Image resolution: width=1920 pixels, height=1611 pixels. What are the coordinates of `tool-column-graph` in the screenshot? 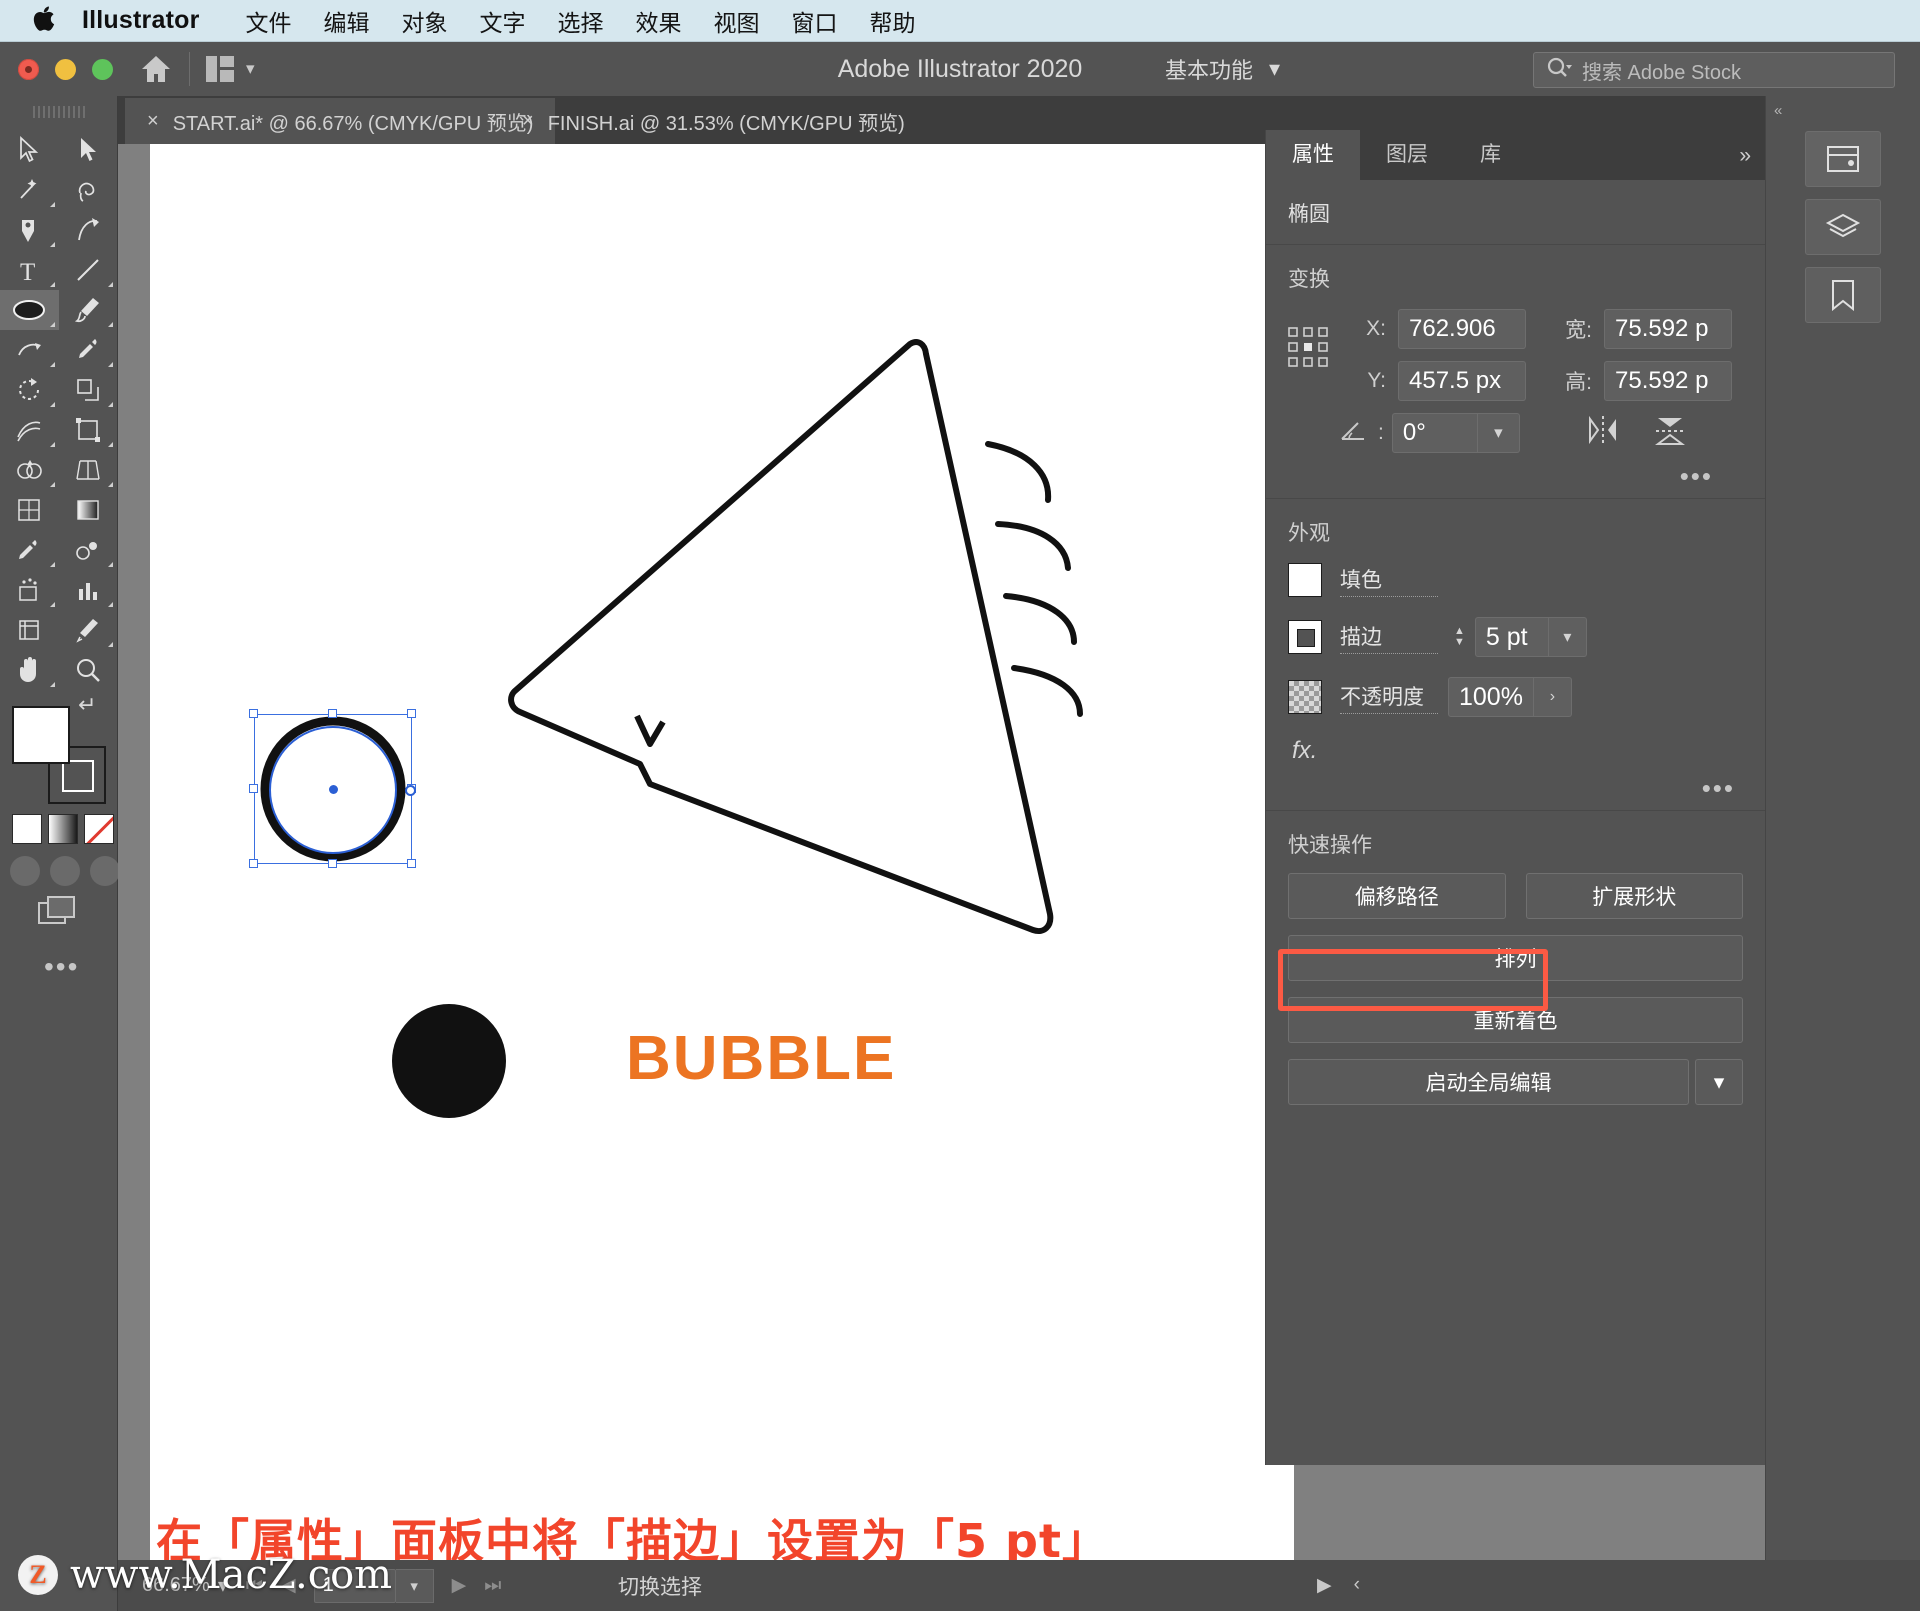 It's located at (88, 590).